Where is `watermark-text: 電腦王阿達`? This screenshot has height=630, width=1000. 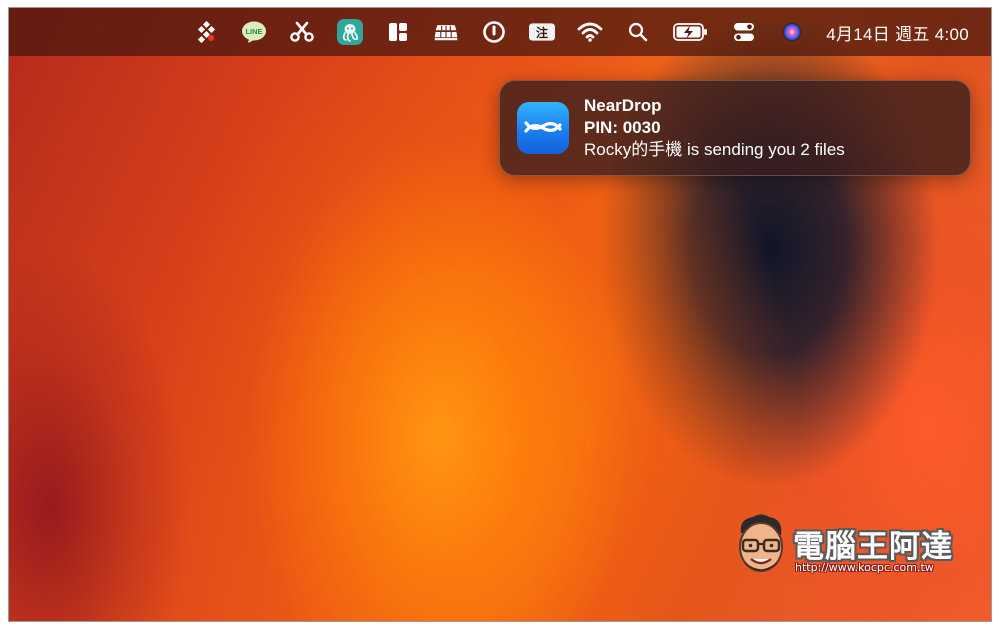
watermark-text: 電腦王阿達 is located at coordinates (873, 547).